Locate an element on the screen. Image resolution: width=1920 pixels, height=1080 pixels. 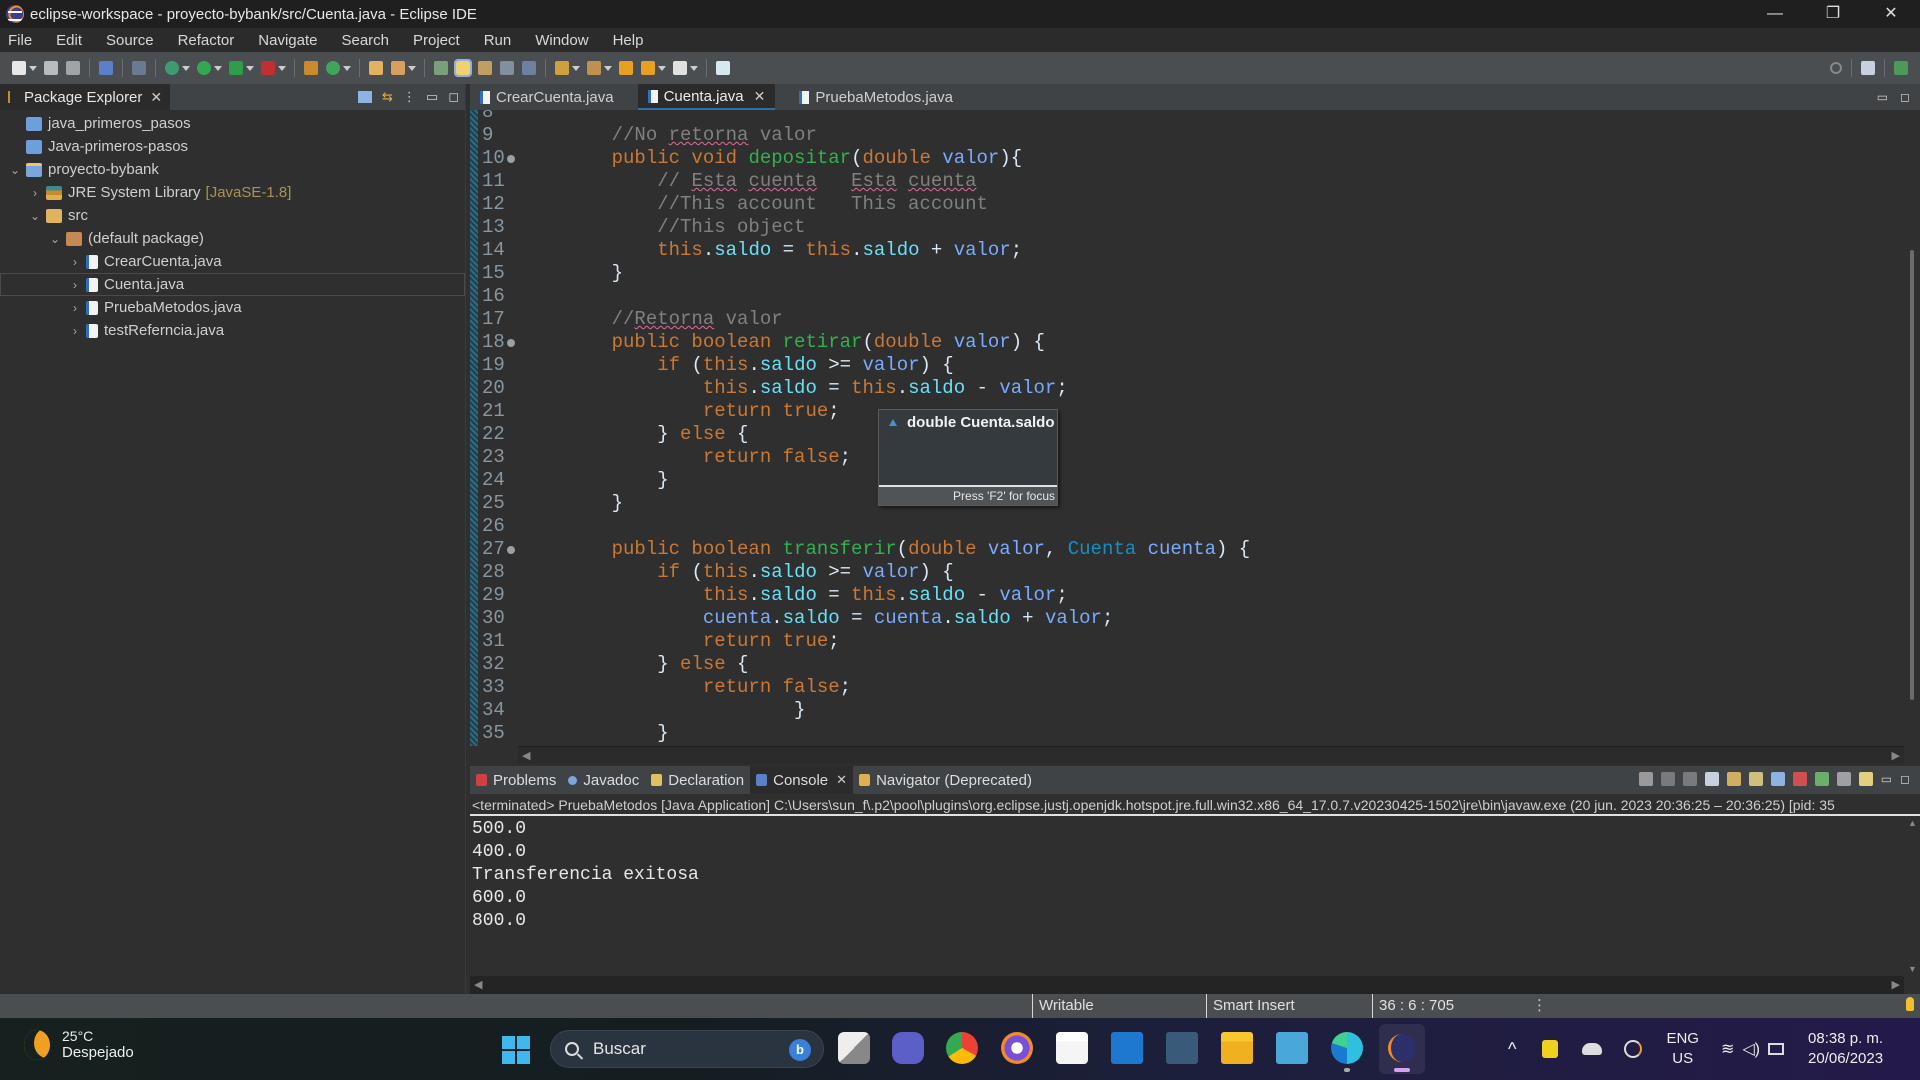
scroll-right-icon: ▶ is located at coordinates (1896, 755).